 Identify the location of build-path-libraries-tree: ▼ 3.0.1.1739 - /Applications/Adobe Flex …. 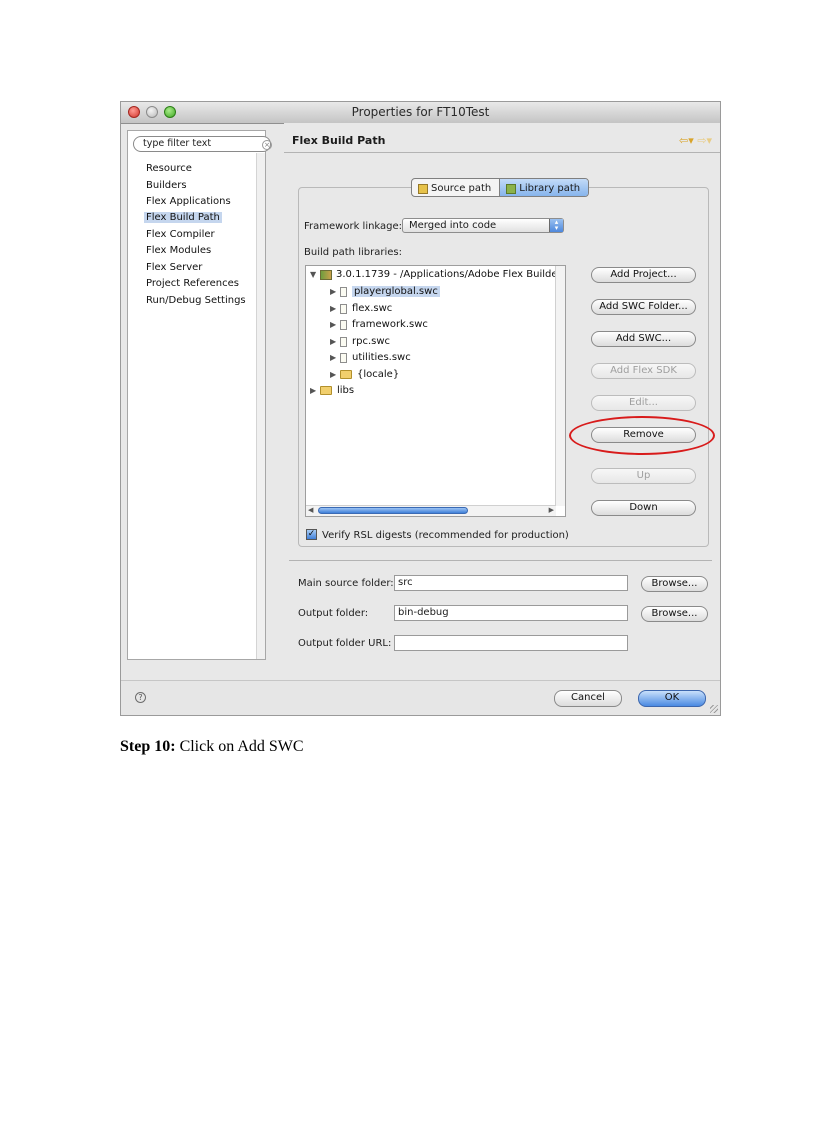
(435, 391).